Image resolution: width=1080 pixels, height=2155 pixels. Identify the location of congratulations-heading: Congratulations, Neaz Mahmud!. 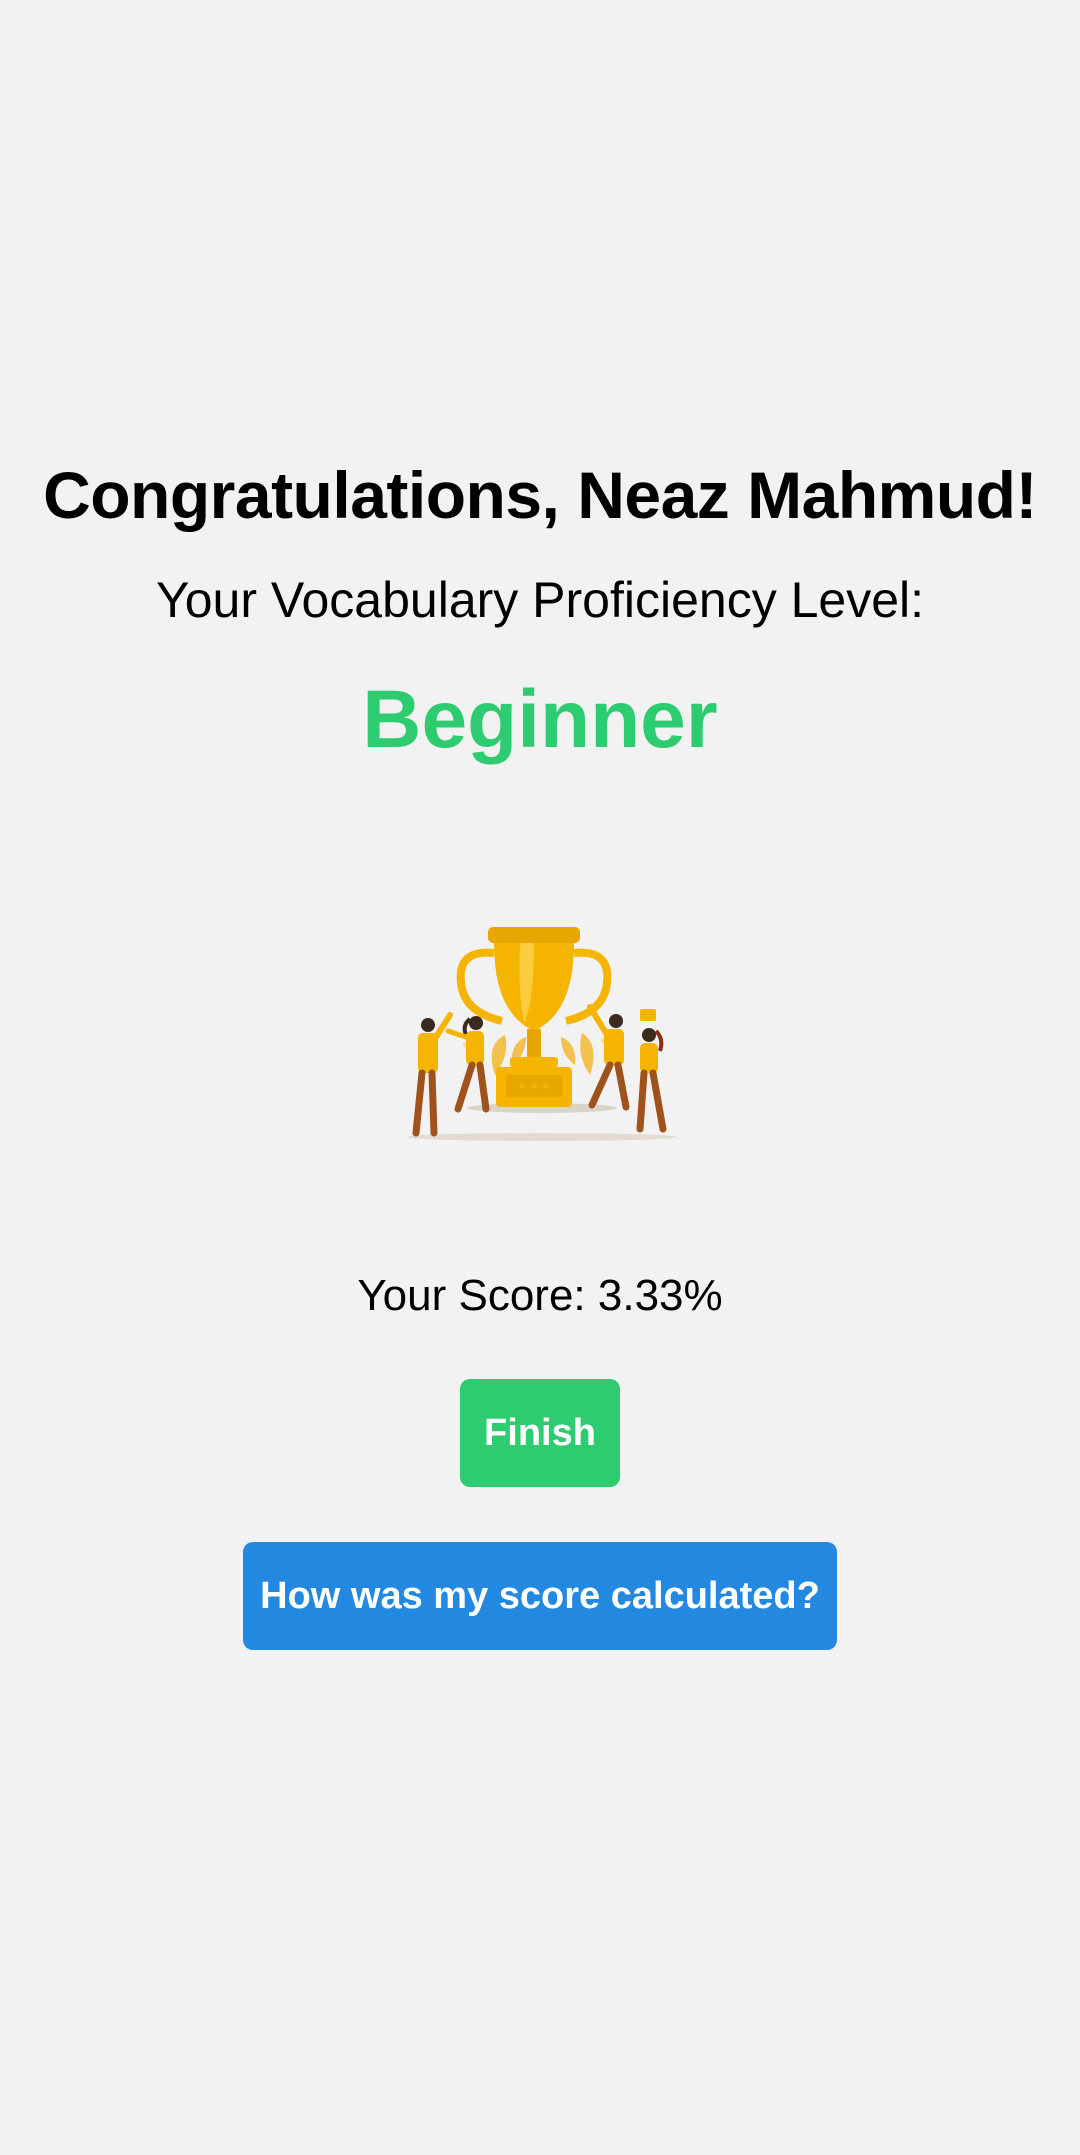
(540, 495).